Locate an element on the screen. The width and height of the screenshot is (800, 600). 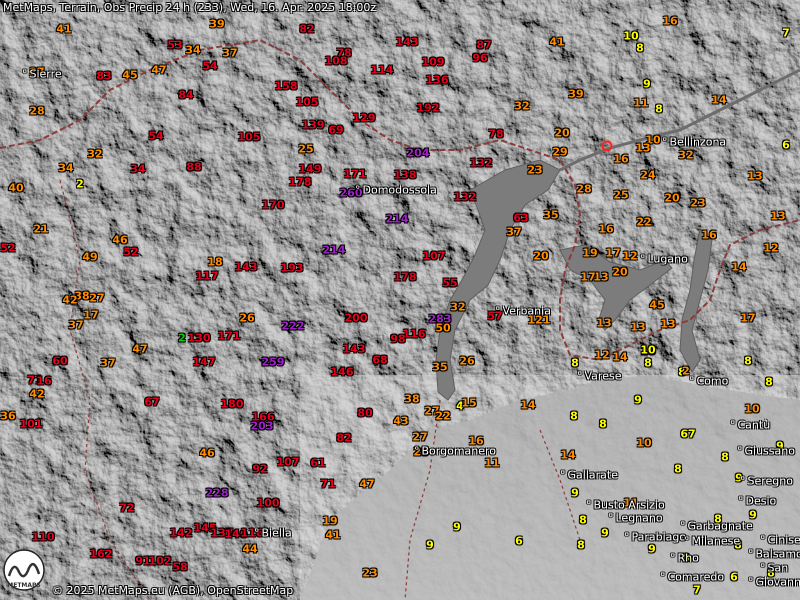
precip-value: 146 is located at coordinates (342, 372).